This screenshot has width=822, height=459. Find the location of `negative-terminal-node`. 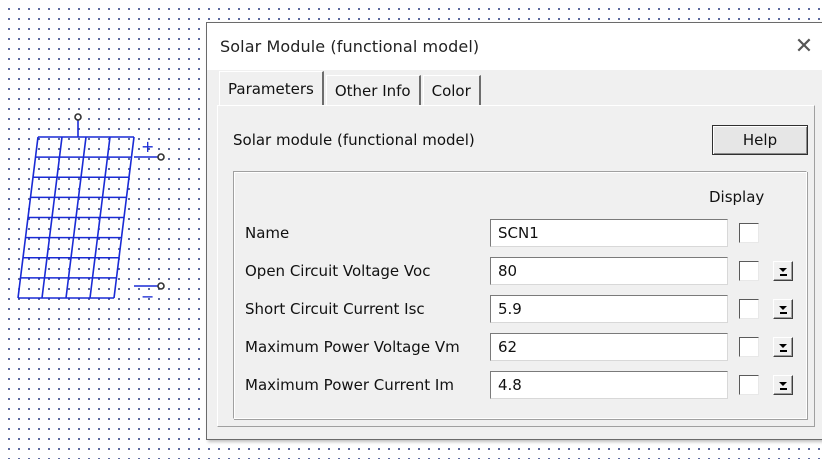

negative-terminal-node is located at coordinates (161, 286).